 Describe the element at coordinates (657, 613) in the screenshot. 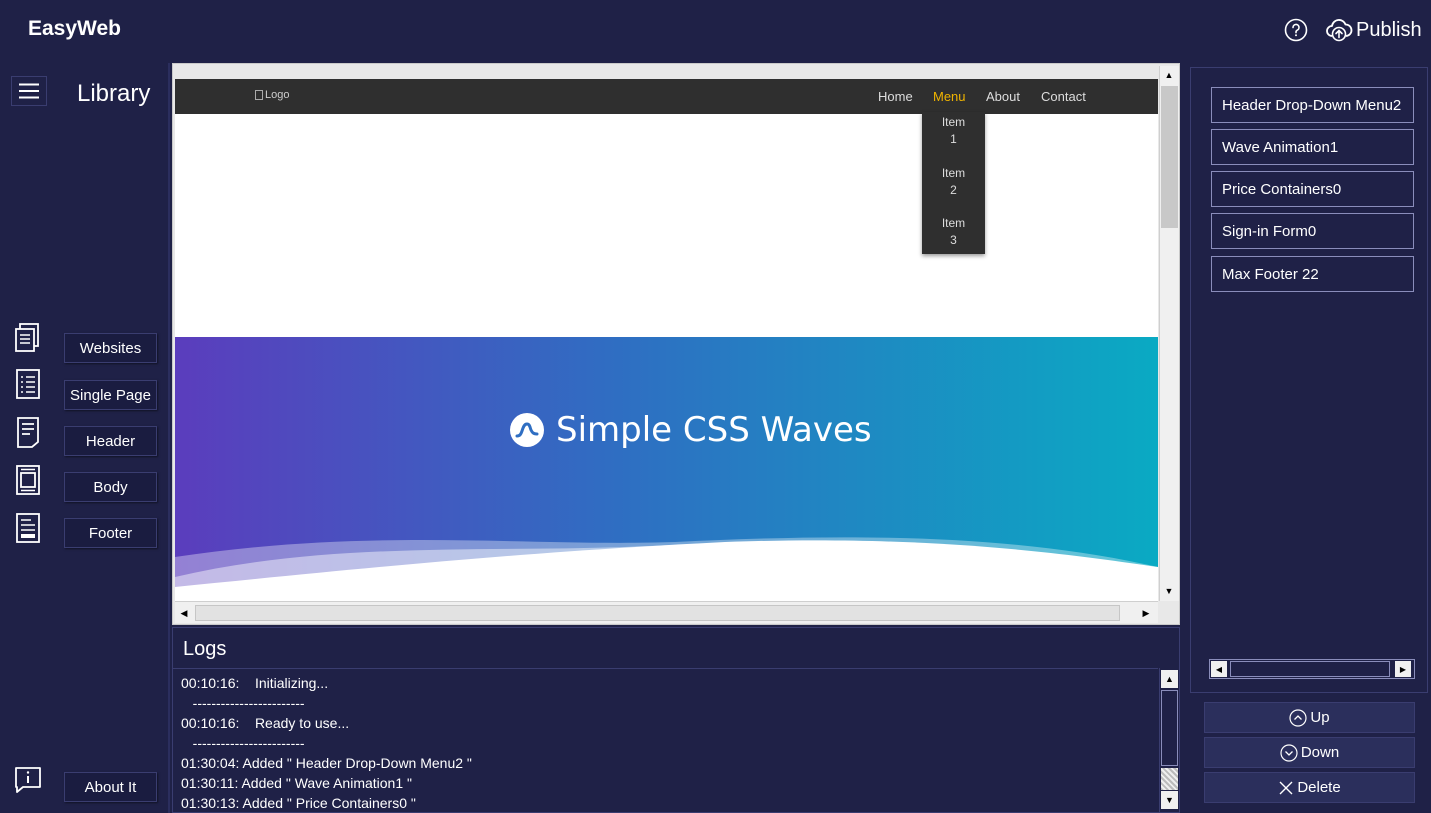

I see `hscroll-thumb` at that location.